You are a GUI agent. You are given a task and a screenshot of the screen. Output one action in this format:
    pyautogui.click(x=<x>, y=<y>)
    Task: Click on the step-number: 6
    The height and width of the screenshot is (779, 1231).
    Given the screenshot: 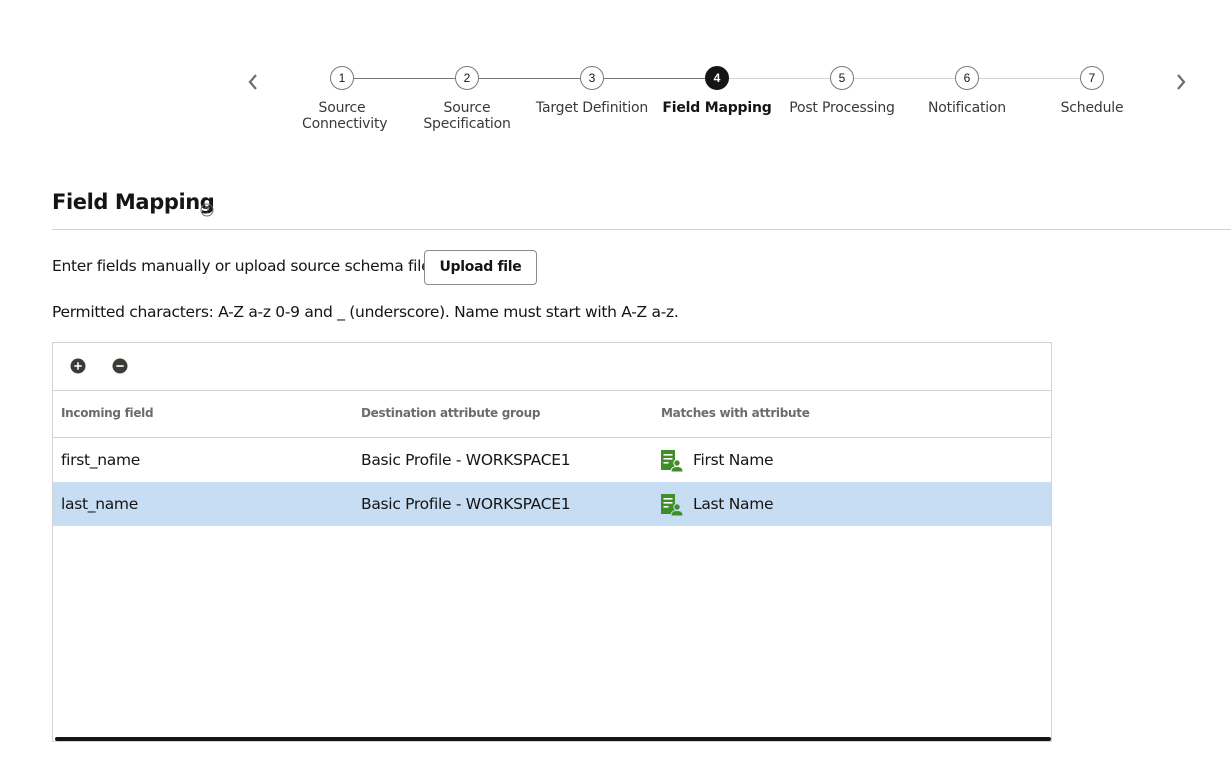 What is the action you would take?
    pyautogui.click(x=967, y=78)
    